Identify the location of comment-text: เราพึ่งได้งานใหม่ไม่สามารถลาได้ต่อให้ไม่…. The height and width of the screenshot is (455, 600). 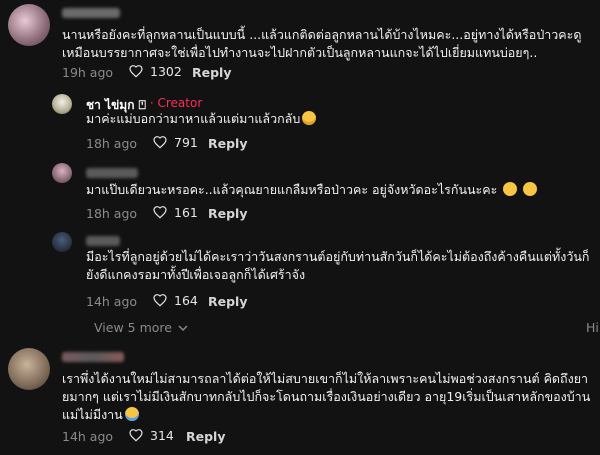
(326, 396).